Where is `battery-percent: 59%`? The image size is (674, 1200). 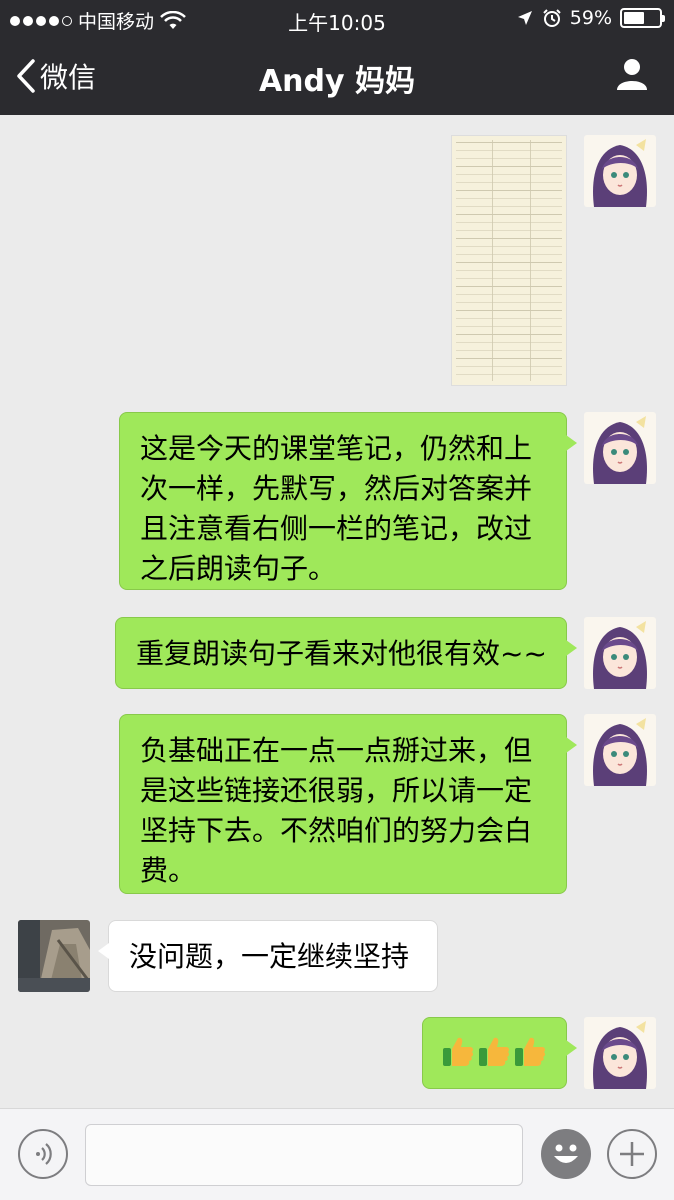 battery-percent: 59% is located at coordinates (590, 18).